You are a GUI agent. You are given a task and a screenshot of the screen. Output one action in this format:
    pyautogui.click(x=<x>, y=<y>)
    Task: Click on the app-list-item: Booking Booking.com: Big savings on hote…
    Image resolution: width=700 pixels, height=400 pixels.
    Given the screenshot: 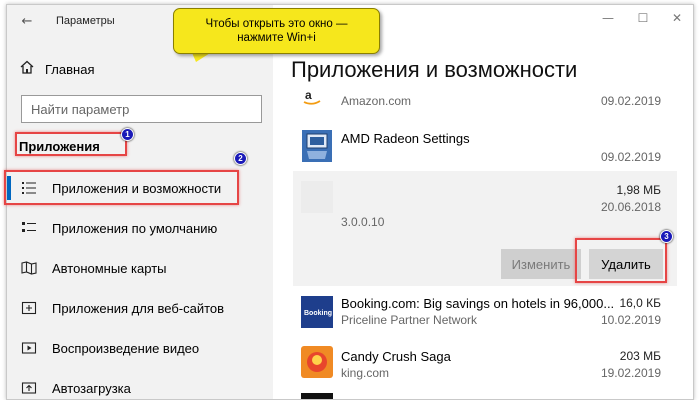 What is the action you would take?
    pyautogui.click(x=485, y=315)
    